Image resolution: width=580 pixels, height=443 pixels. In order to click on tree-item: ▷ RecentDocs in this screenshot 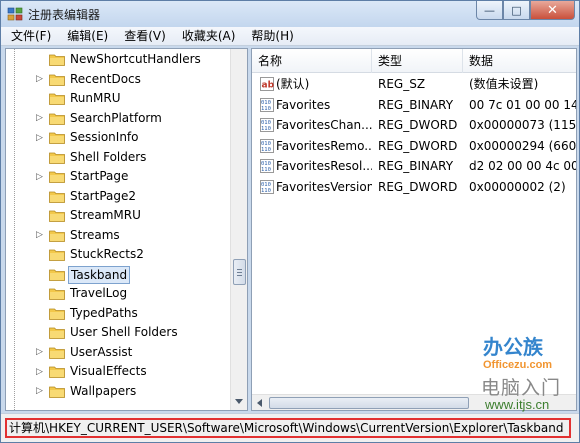, I will do `click(118, 80)`.